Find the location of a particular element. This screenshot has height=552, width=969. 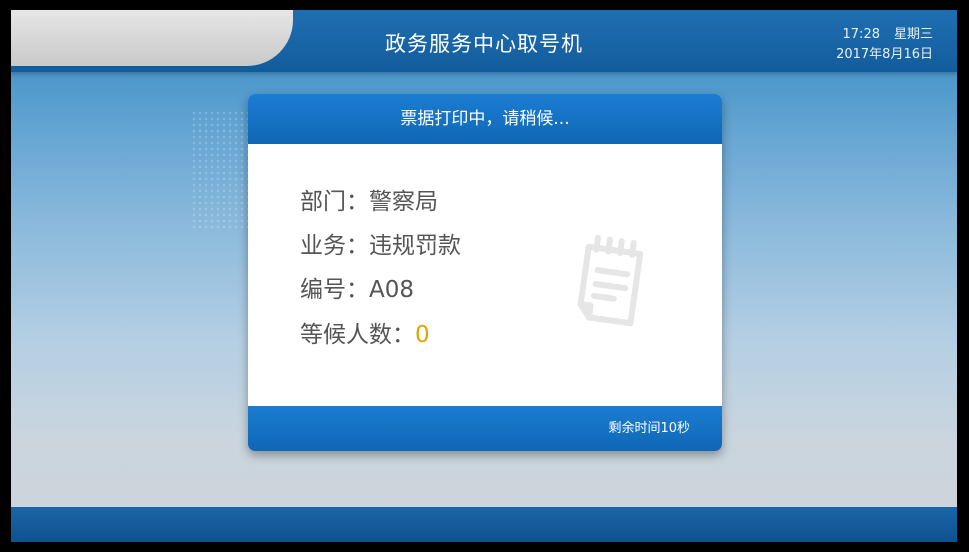

clock-time: 17:28 is located at coordinates (861, 34).